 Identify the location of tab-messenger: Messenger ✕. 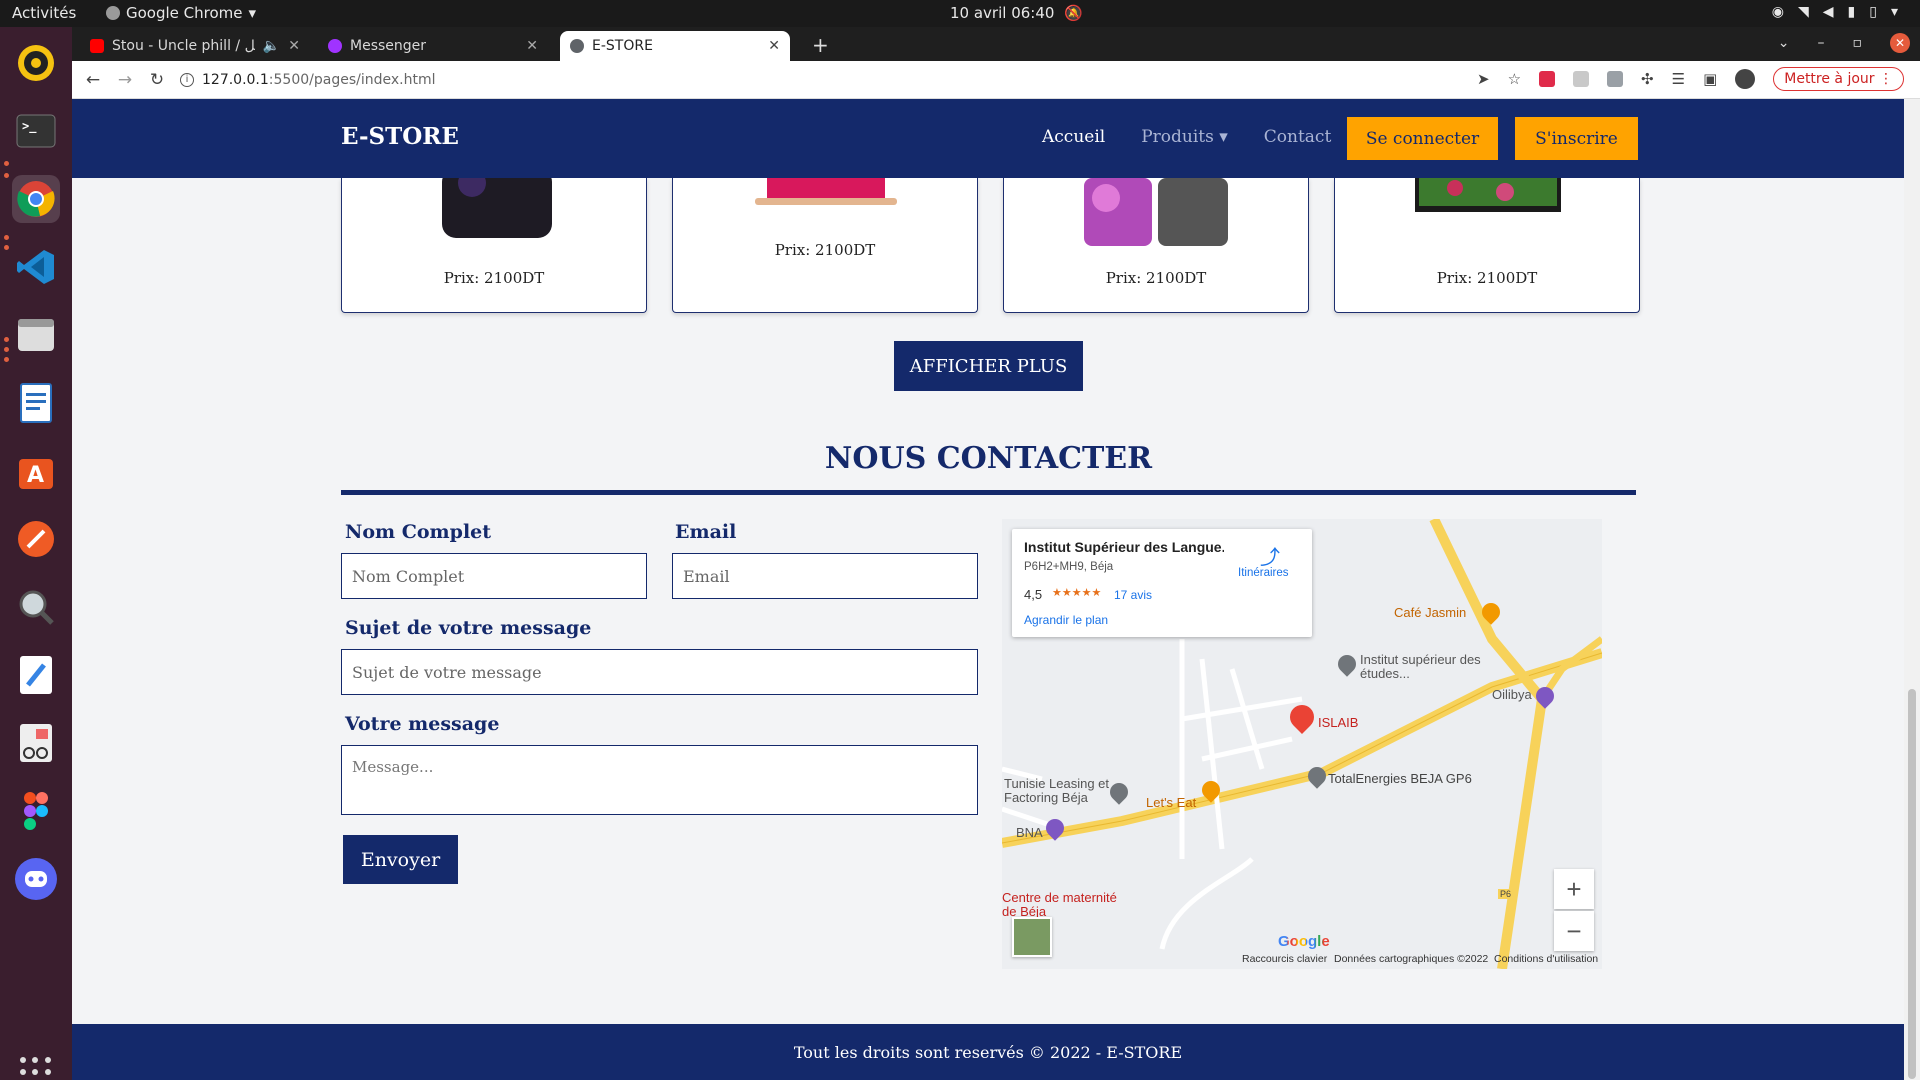
(433, 46).